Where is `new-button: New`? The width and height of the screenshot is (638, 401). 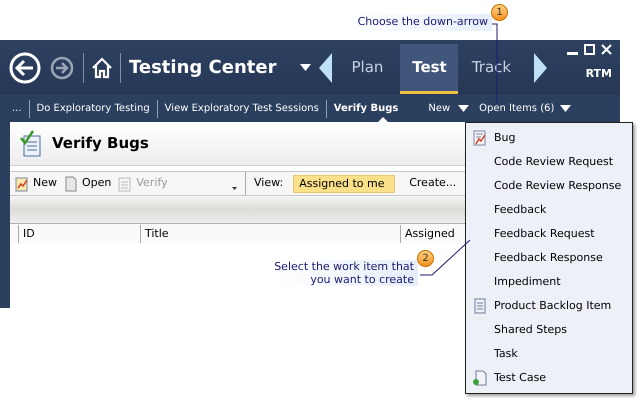
new-button: New is located at coordinates (439, 108).